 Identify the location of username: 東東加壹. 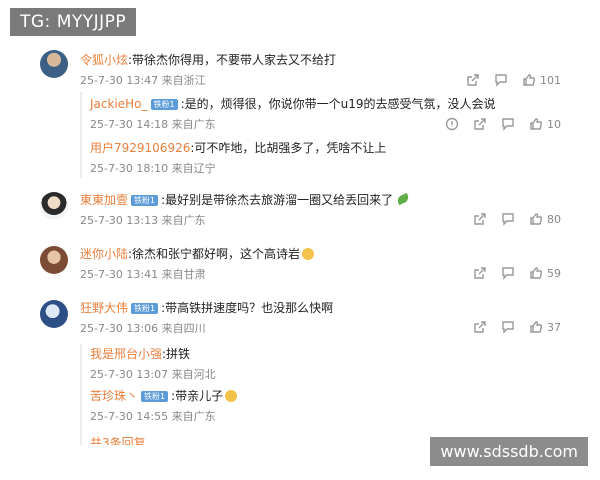
(104, 200).